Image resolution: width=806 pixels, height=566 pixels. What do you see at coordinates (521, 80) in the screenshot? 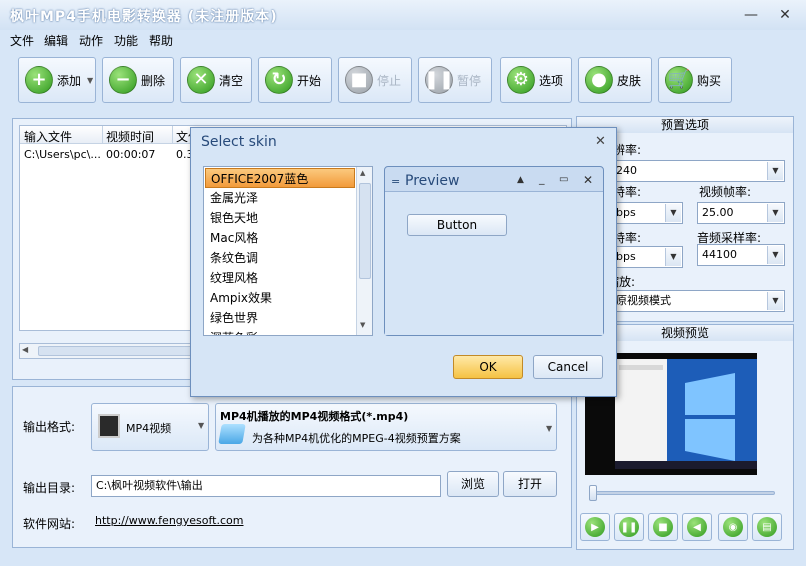
I see `options-icon: ⚙` at bounding box center [521, 80].